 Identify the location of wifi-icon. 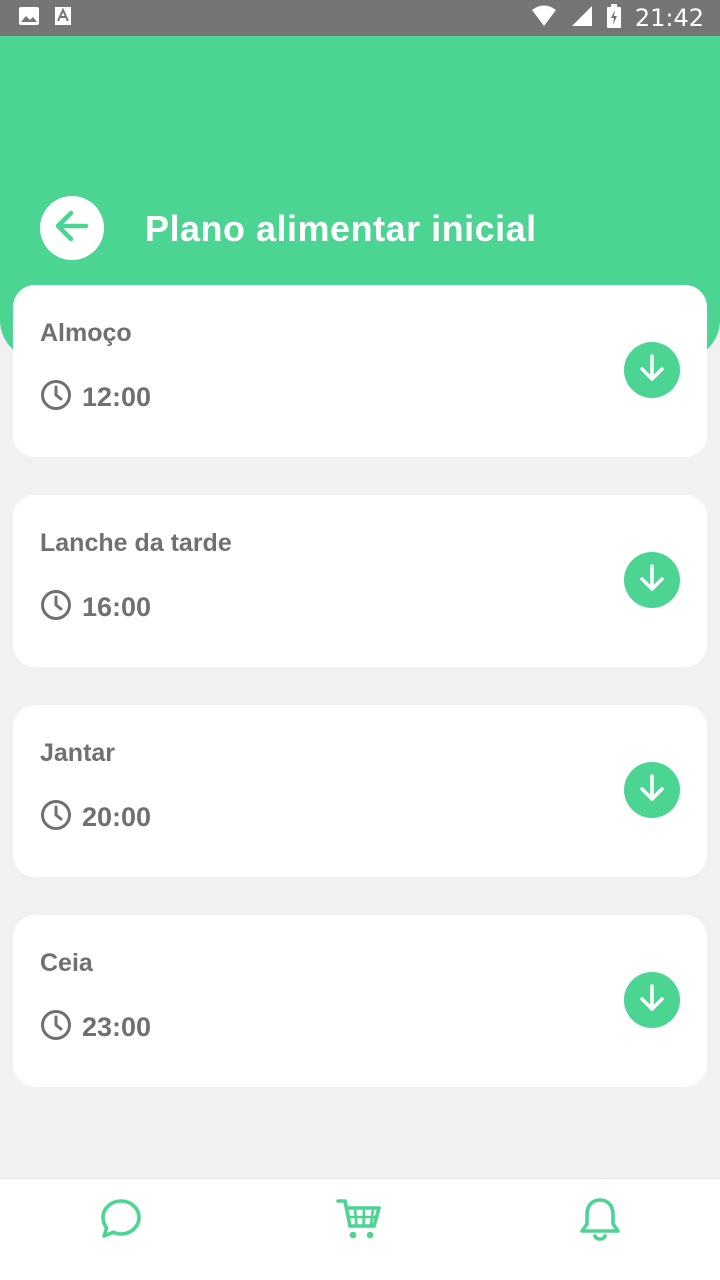
(544, 18).